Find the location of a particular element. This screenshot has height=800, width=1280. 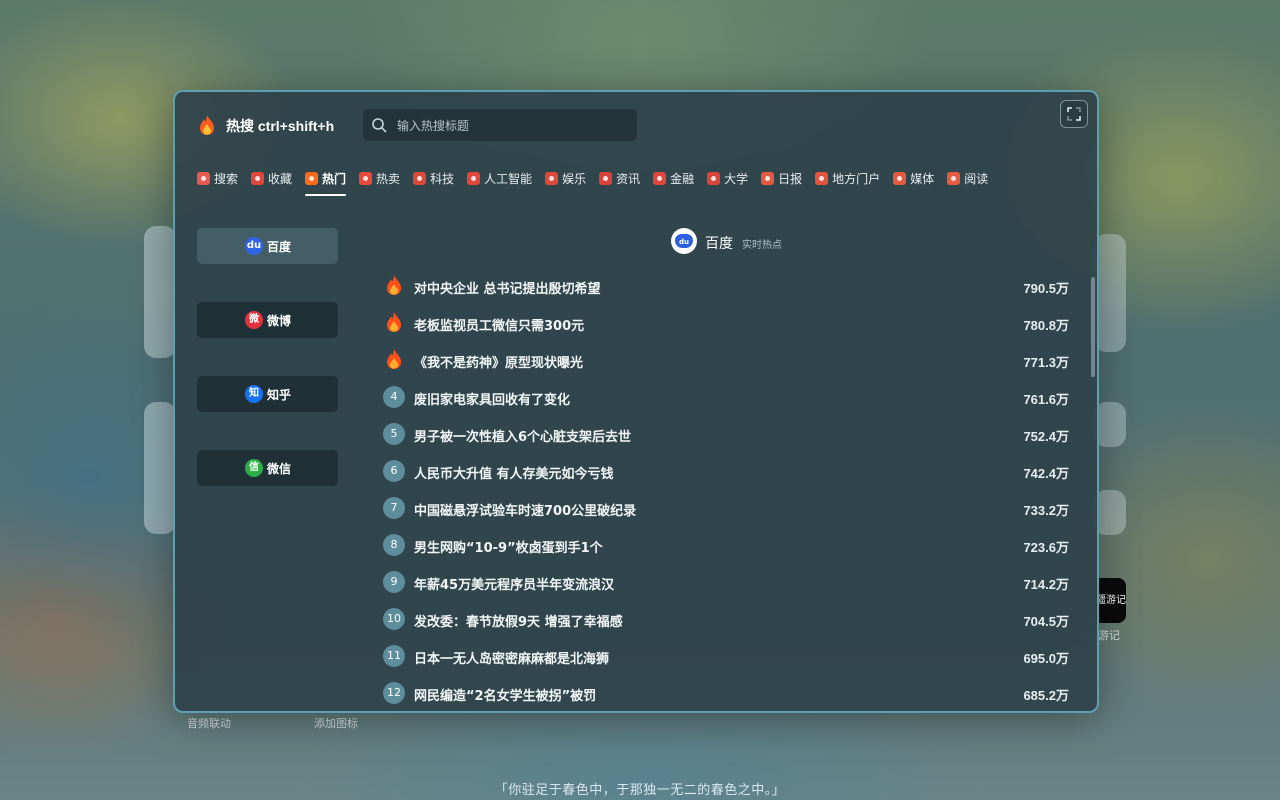

sidebar-item-3: 信微信 is located at coordinates (267, 468).